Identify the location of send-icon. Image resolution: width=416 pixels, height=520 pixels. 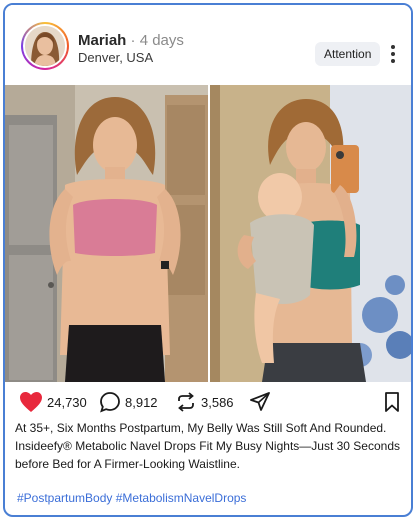
(260, 402).